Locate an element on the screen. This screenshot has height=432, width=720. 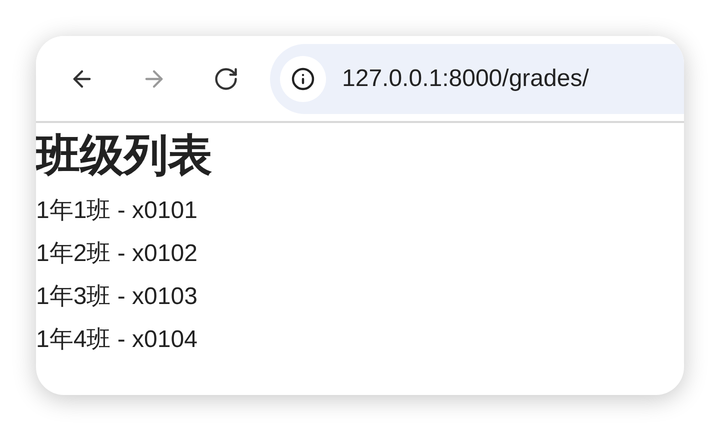
site-info-button is located at coordinates (303, 79).